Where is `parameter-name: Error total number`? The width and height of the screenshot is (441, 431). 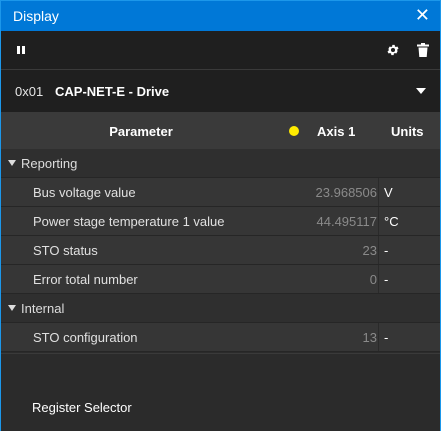
parameter-name: Error total number is located at coordinates (85, 279).